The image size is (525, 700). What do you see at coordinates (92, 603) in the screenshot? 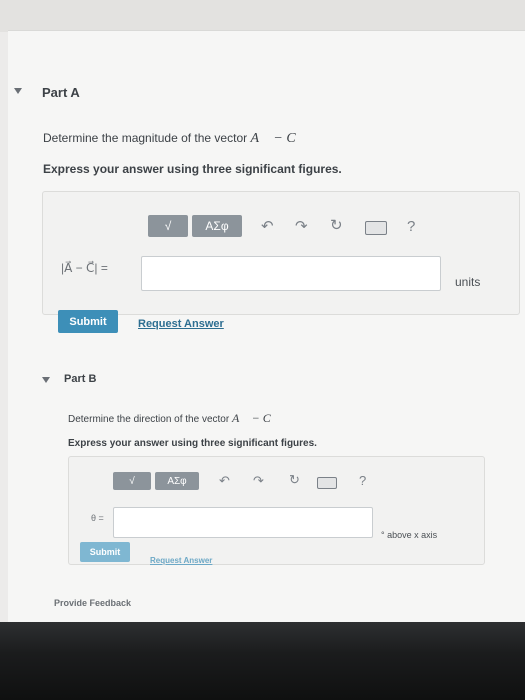
I see `provide-feedback-link: Provide Feedback` at bounding box center [92, 603].